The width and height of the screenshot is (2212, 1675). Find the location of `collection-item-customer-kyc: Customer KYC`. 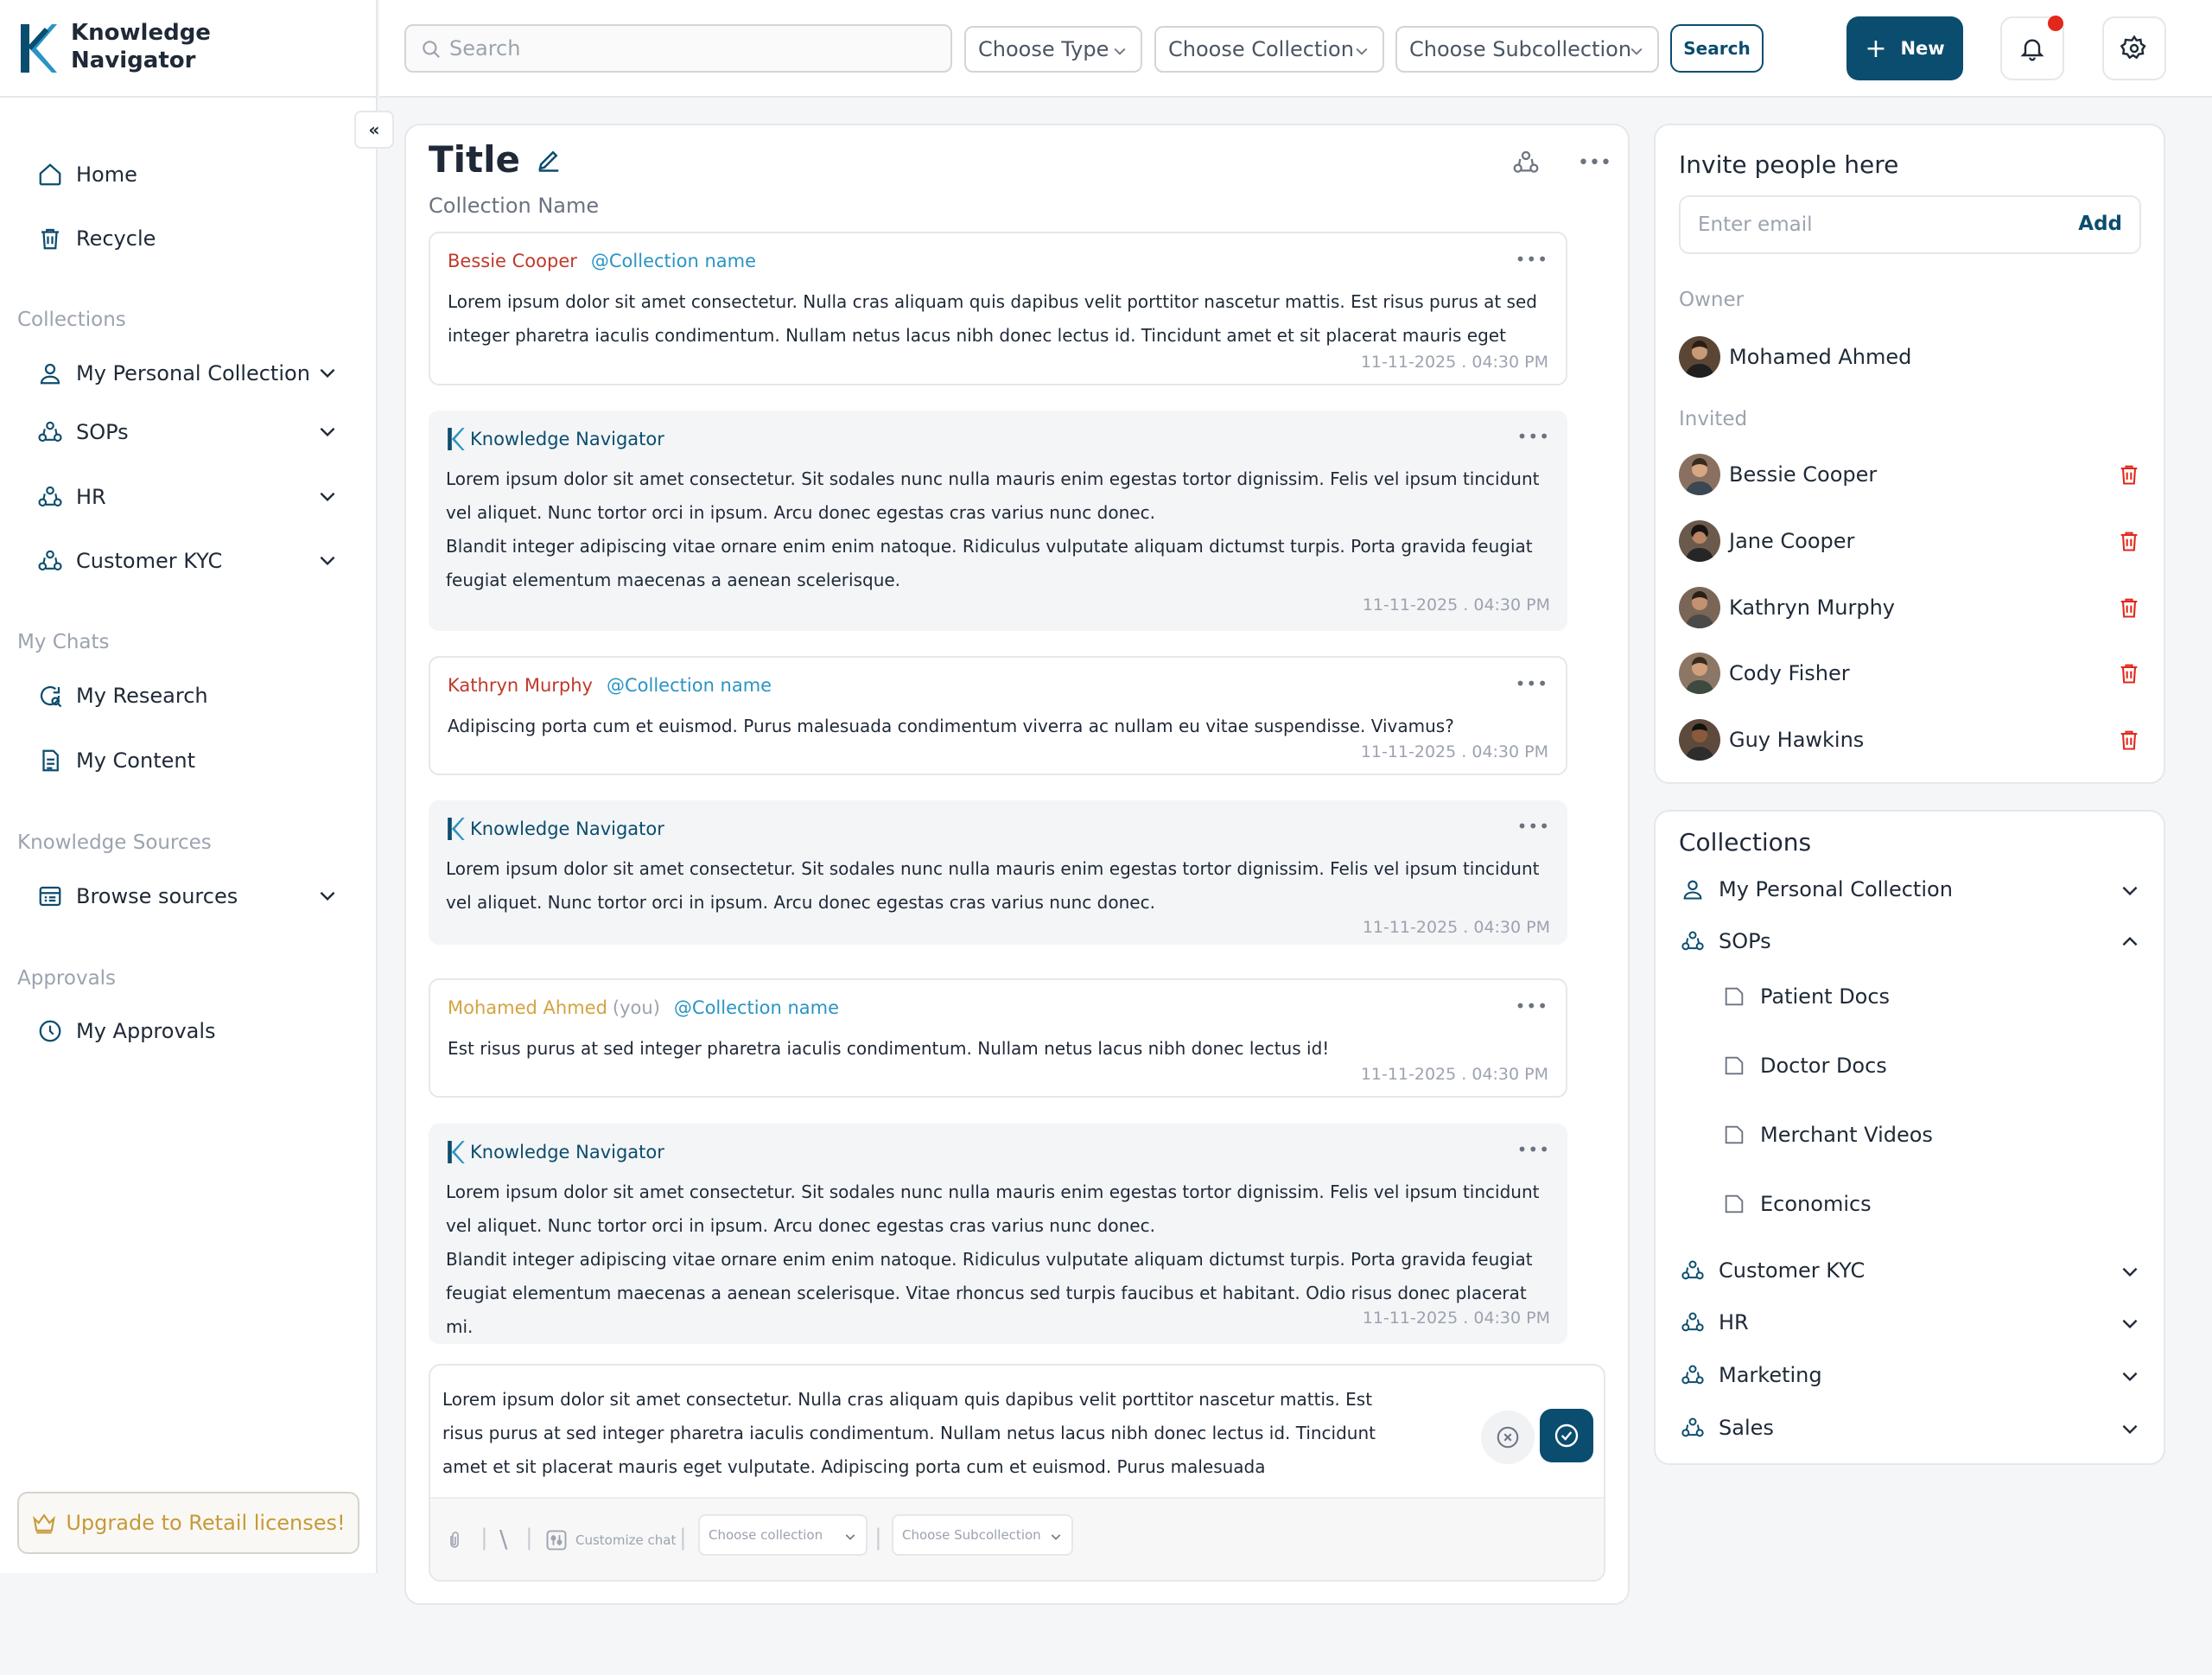

collection-item-customer-kyc: Customer KYC is located at coordinates (1910, 1270).